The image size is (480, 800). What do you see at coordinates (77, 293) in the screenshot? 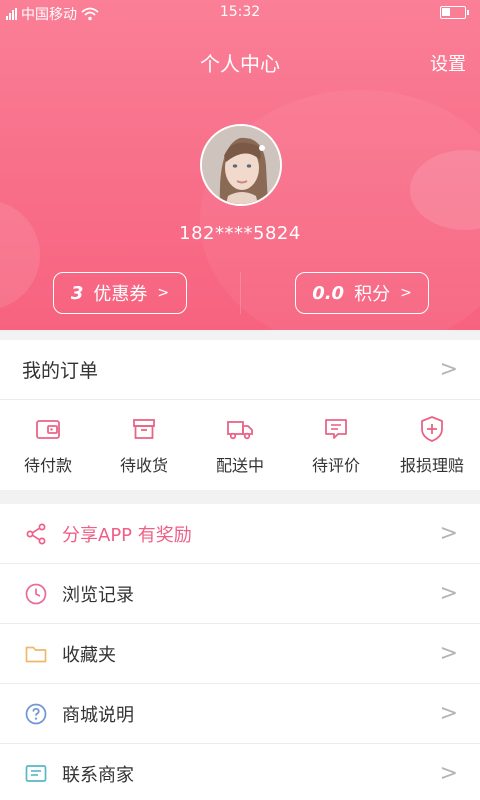
I see `coupon-count: 3` at bounding box center [77, 293].